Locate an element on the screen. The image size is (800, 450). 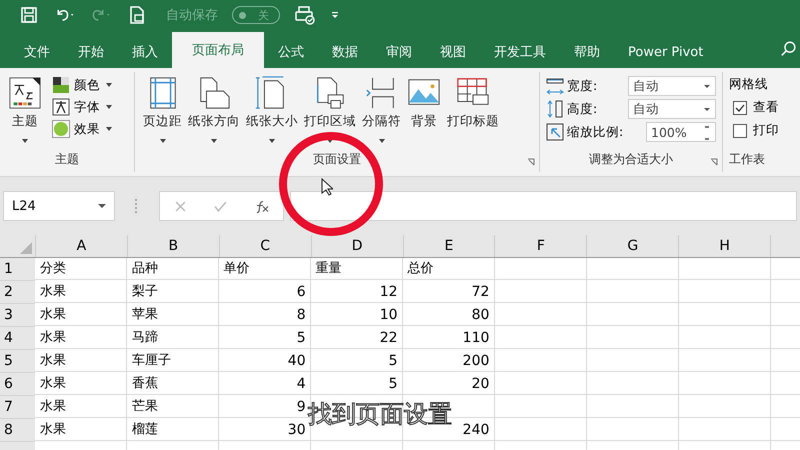
effects-circle-icon is located at coordinates (61, 129).